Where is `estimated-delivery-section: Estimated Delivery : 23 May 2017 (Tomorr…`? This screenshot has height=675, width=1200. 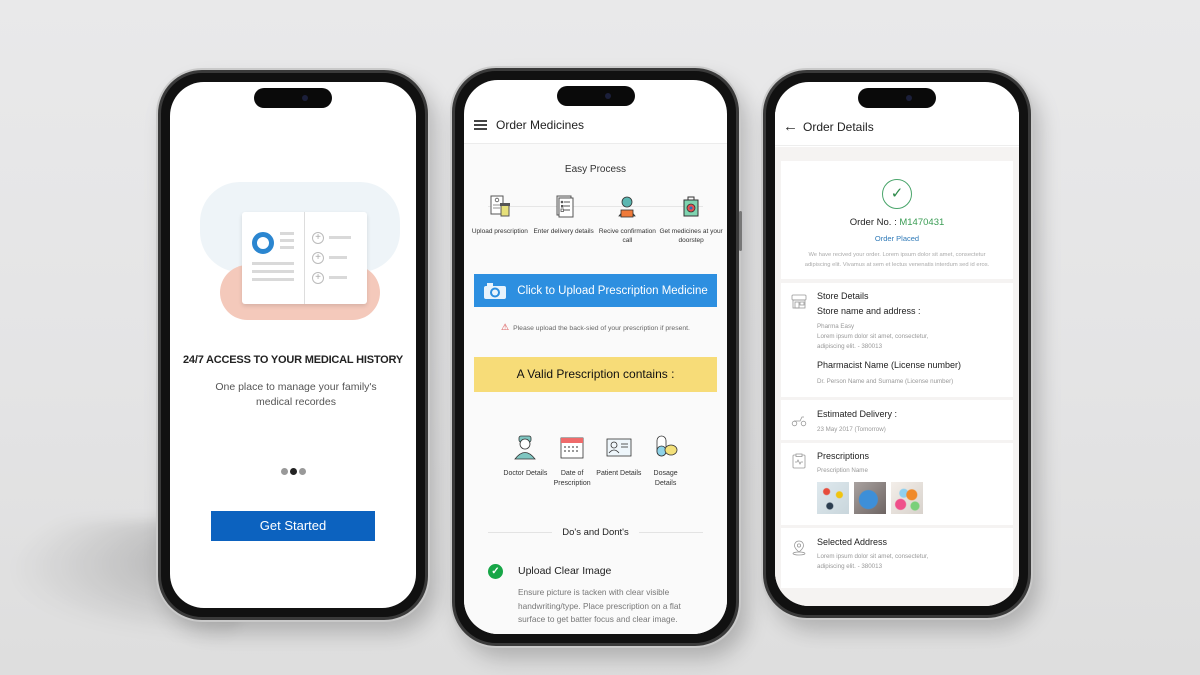 estimated-delivery-section: Estimated Delivery : 23 May 2017 (Tomorr… is located at coordinates (897, 420).